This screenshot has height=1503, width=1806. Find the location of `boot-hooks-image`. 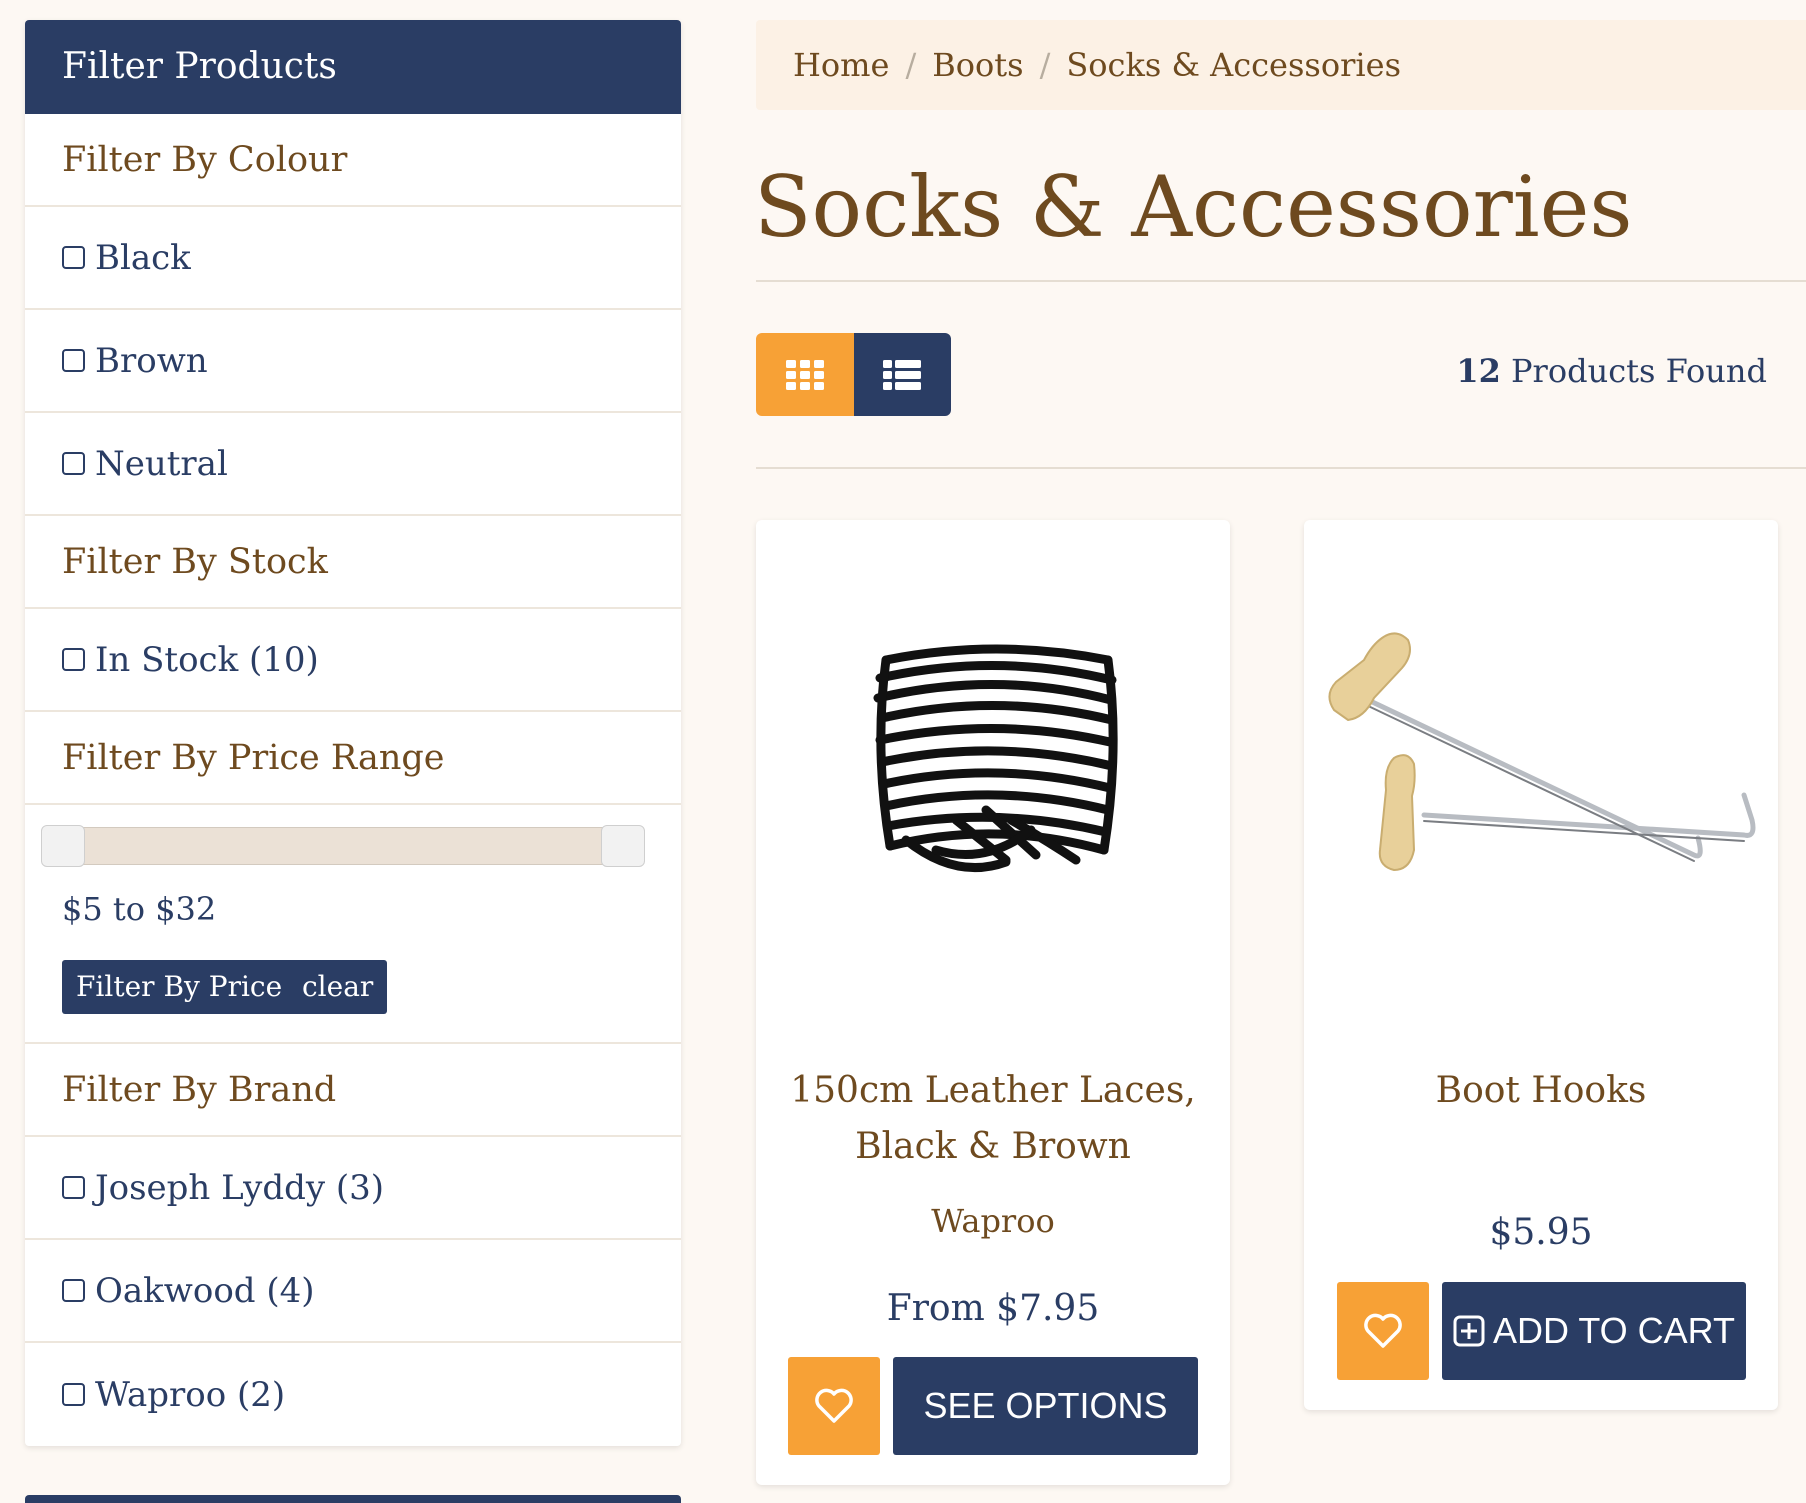

boot-hooks-image is located at coordinates (1541, 745).